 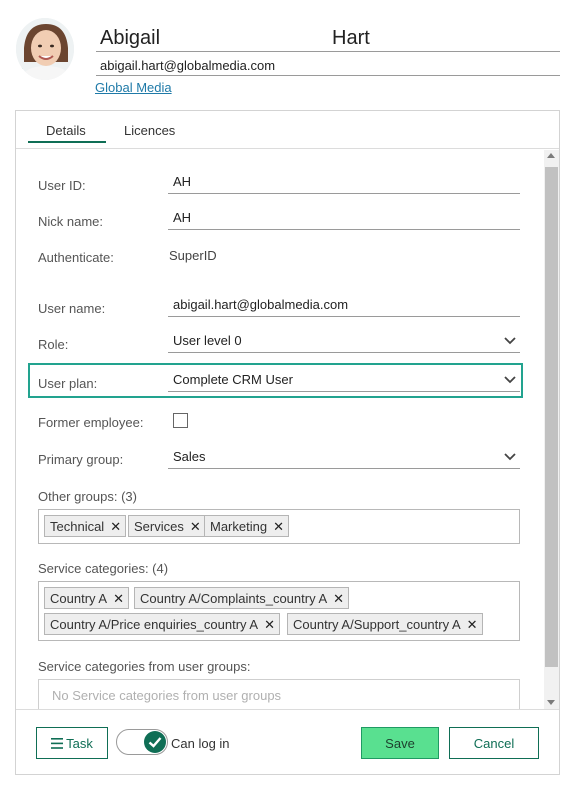 I want to click on can-log-in-label: Can log in, so click(x=200, y=743).